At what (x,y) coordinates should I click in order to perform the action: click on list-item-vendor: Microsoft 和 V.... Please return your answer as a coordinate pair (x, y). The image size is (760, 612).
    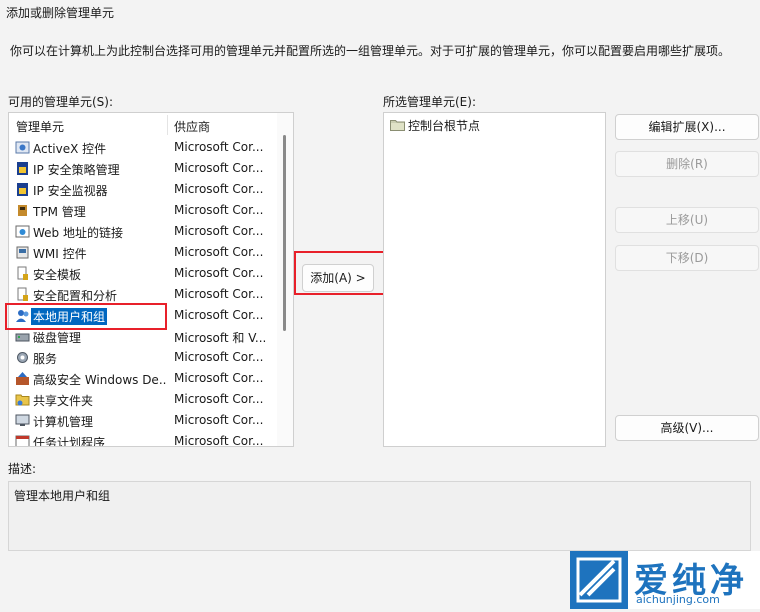
    Looking at the image, I should click on (220, 338).